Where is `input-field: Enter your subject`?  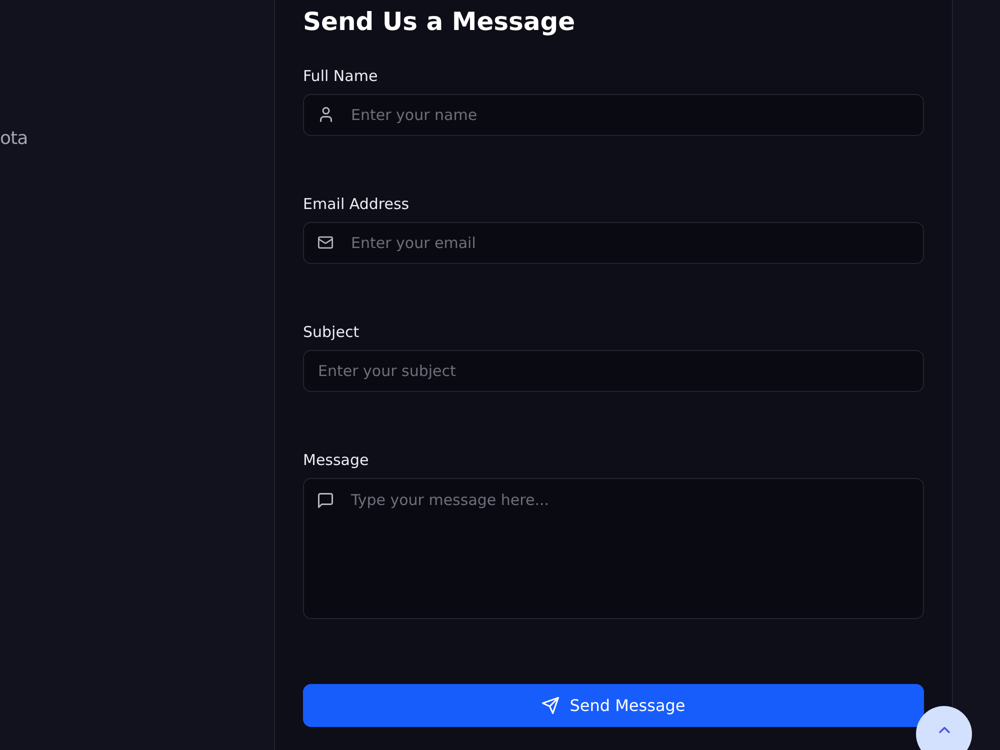 input-field: Enter your subject is located at coordinates (613, 371).